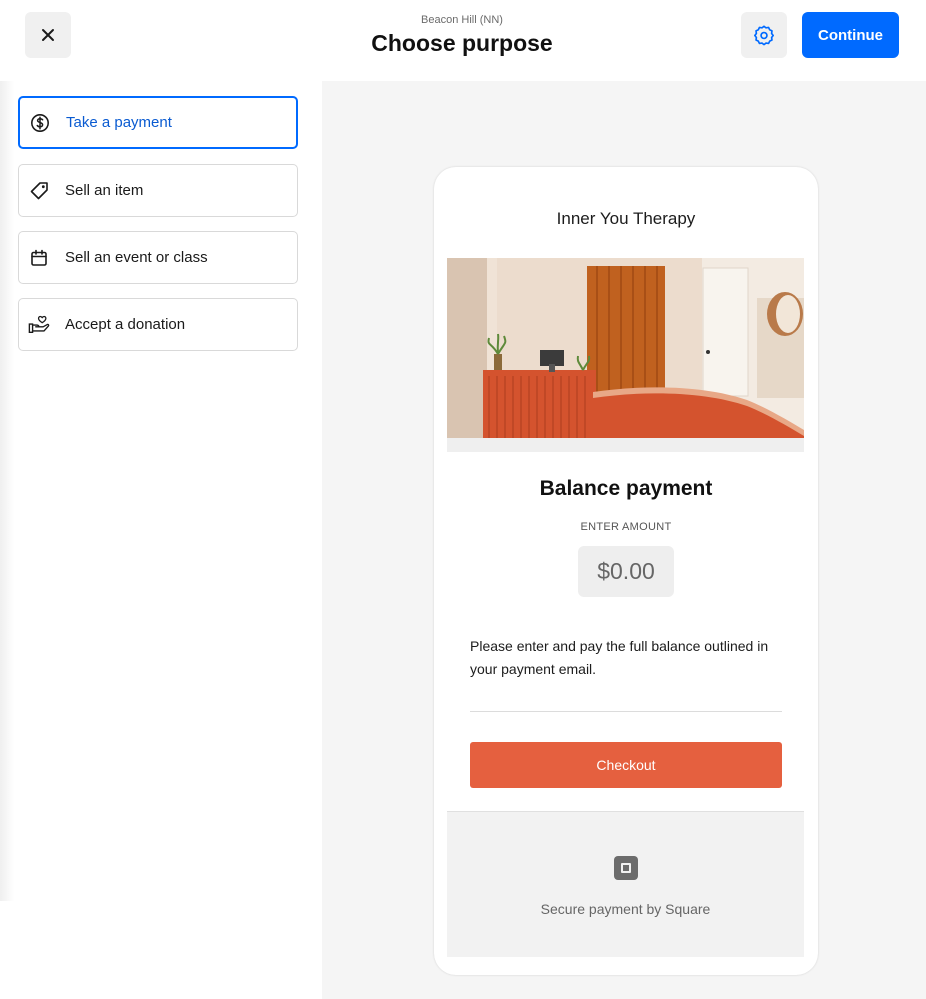  I want to click on hero-image, so click(625, 355).